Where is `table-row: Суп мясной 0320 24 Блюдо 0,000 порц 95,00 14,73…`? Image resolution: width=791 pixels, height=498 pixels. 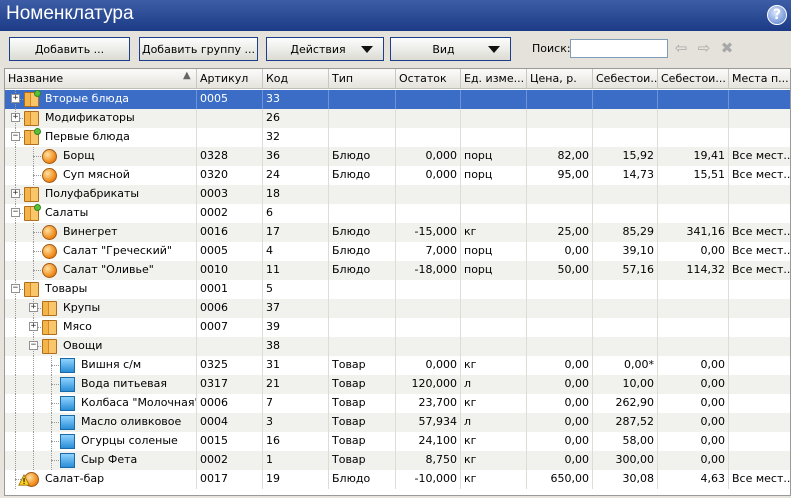 table-row: Суп мясной 0320 24 Блюдо 0,000 порц 95,00 14,73… is located at coordinates (397, 175).